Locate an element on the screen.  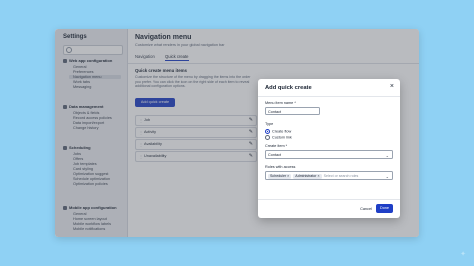
roles-placeholder: Select or search roles is located at coordinates (341, 176).